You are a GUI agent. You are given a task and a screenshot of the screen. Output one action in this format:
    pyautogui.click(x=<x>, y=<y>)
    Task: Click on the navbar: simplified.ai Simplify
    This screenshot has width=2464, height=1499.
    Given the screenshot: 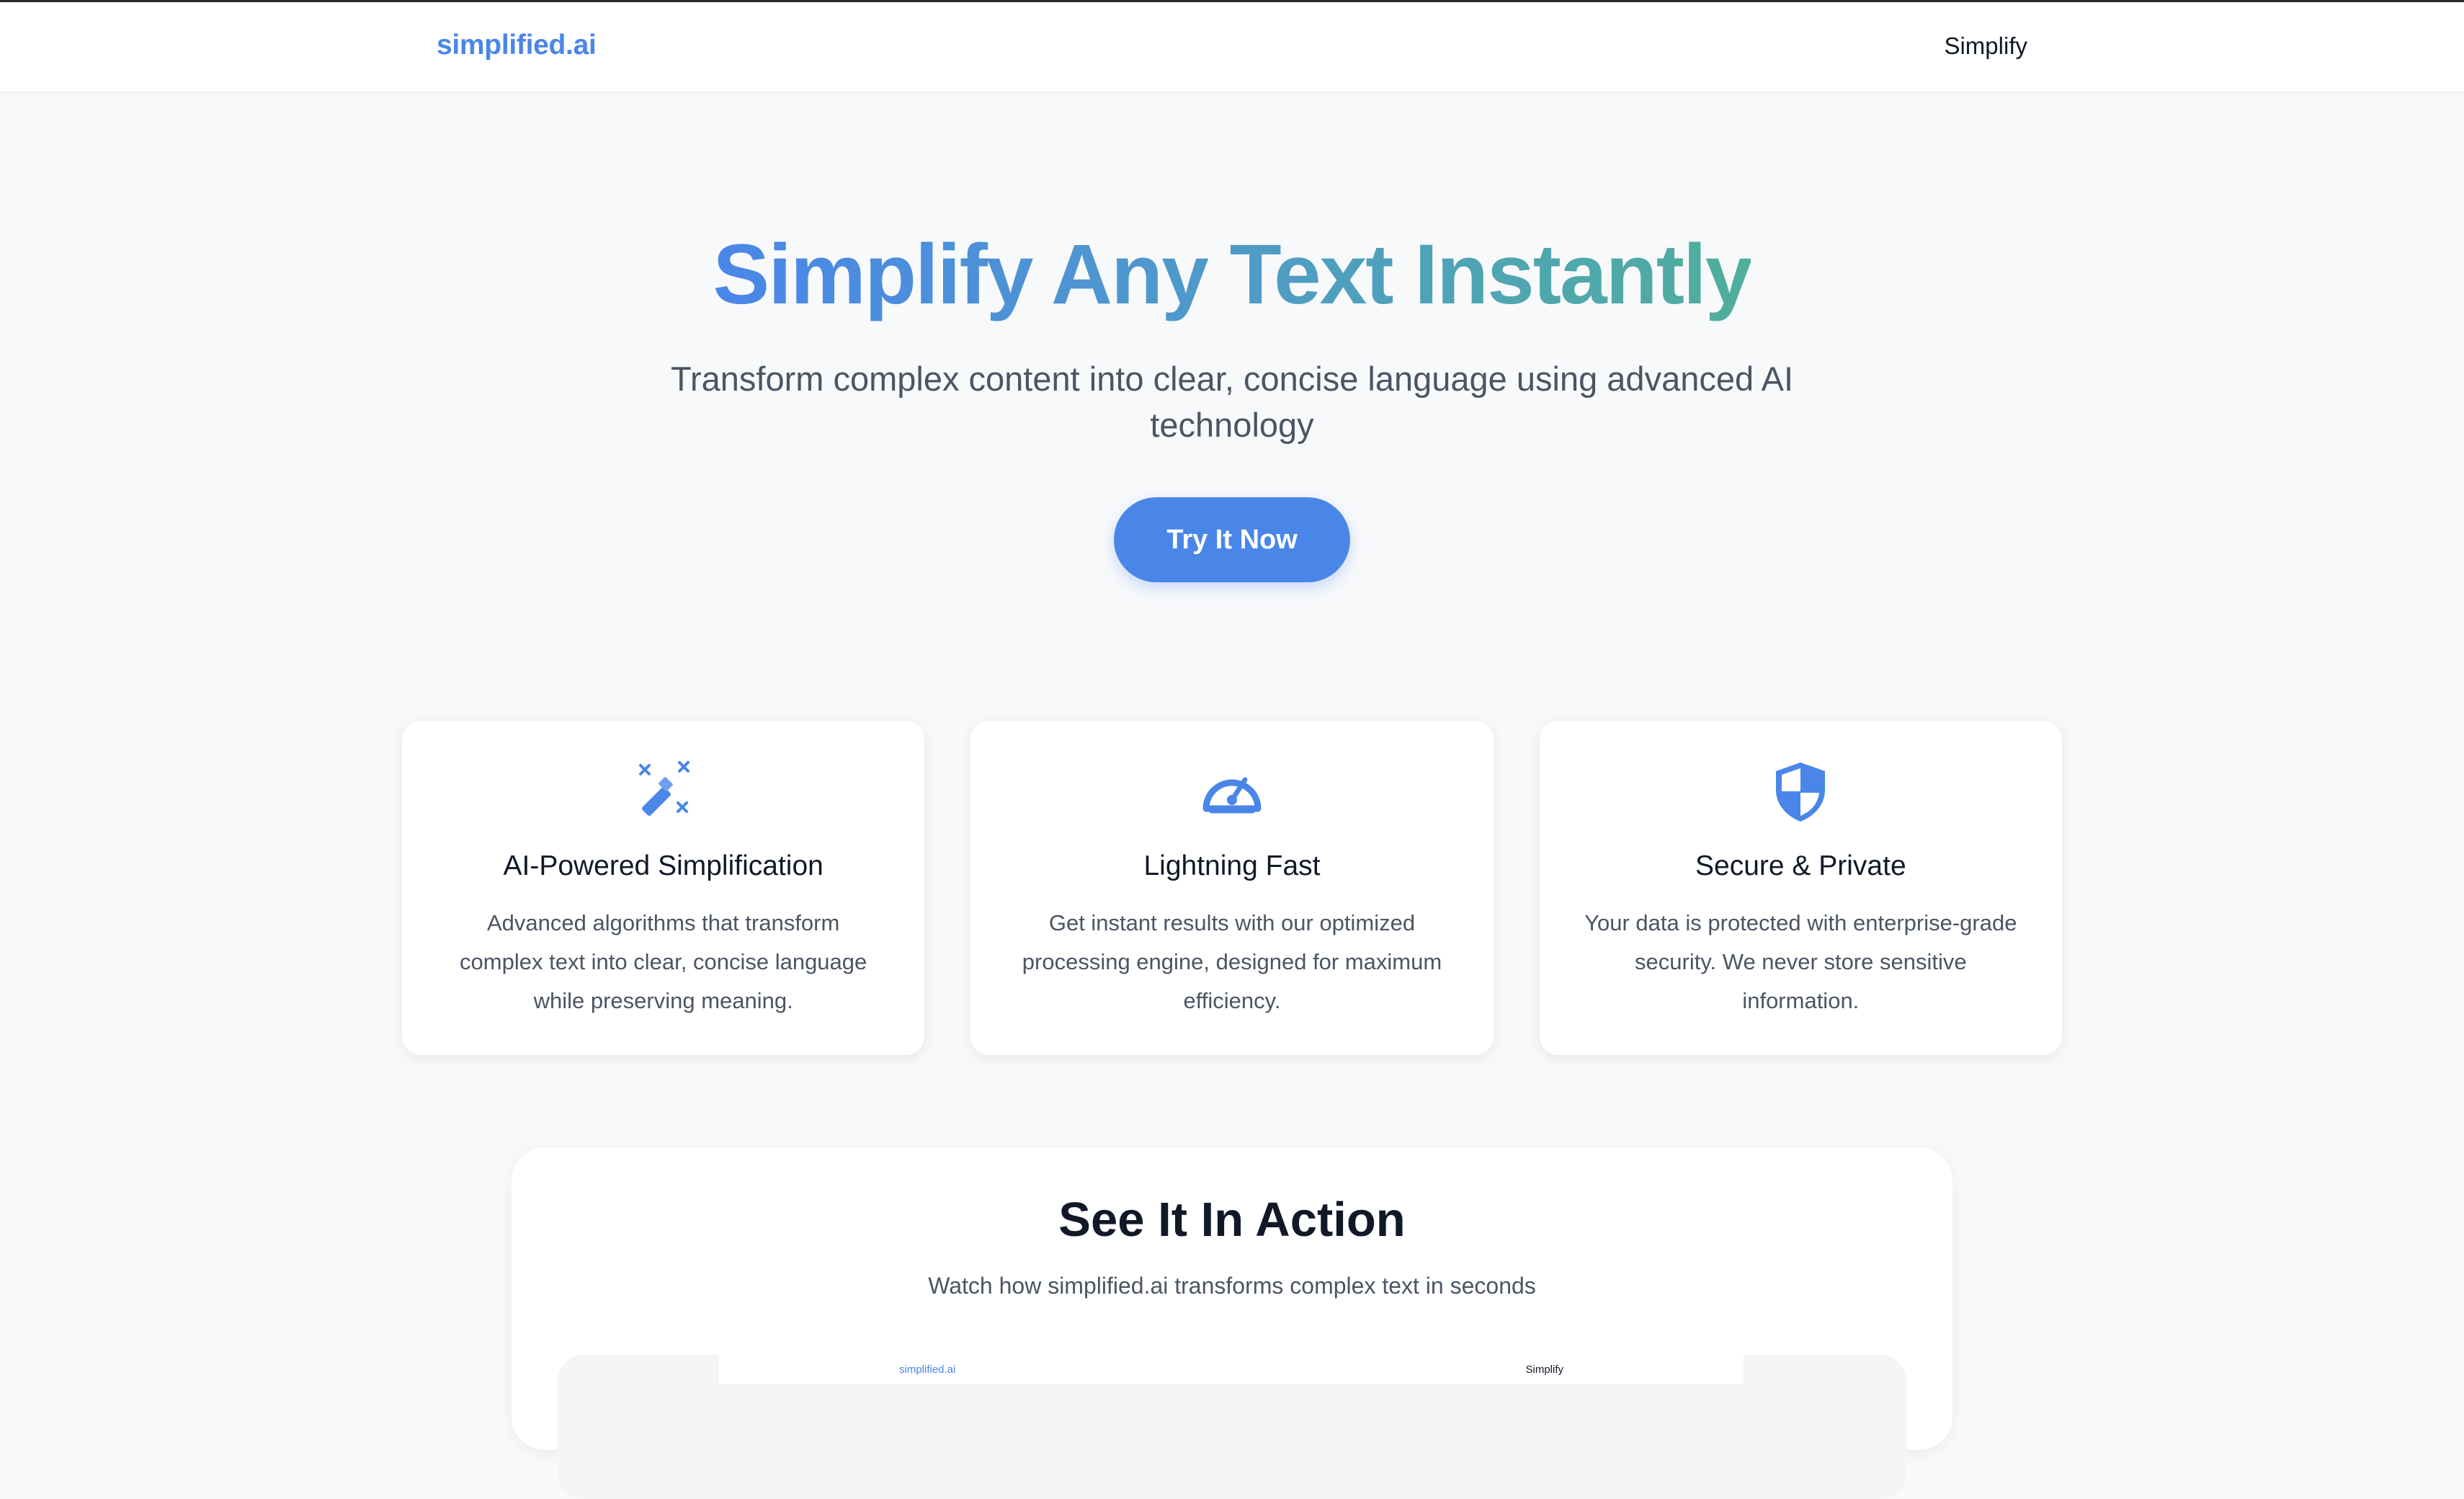 What is the action you would take?
    pyautogui.click(x=1232, y=47)
    